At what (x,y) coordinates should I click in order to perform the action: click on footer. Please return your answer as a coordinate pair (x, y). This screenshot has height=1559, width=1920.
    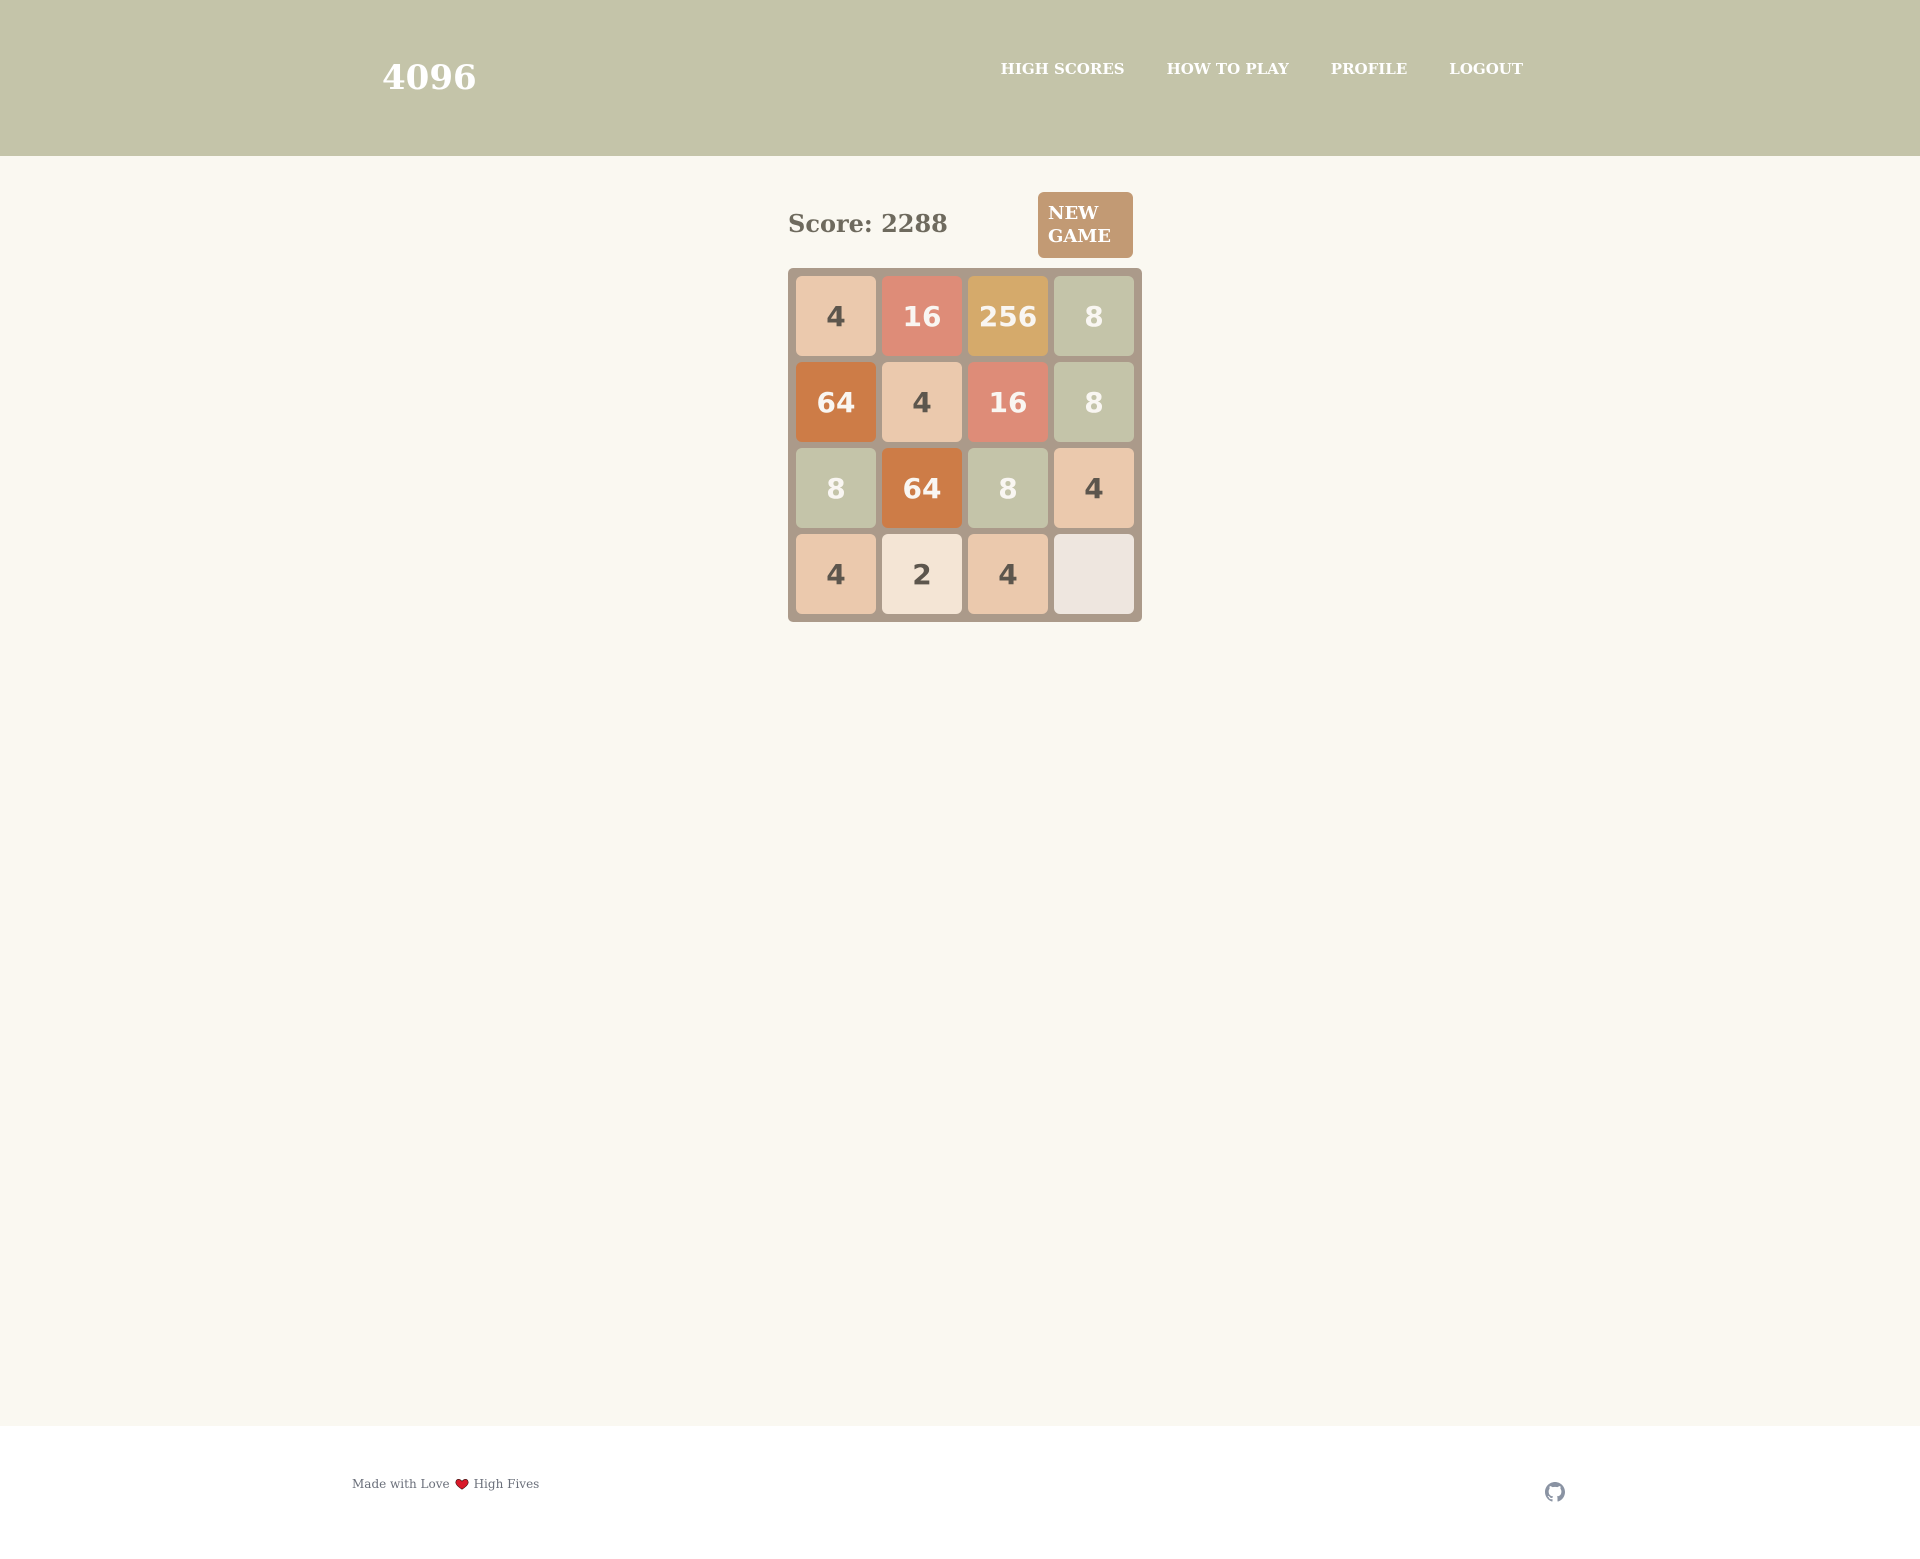
    Looking at the image, I should click on (960, 1492).